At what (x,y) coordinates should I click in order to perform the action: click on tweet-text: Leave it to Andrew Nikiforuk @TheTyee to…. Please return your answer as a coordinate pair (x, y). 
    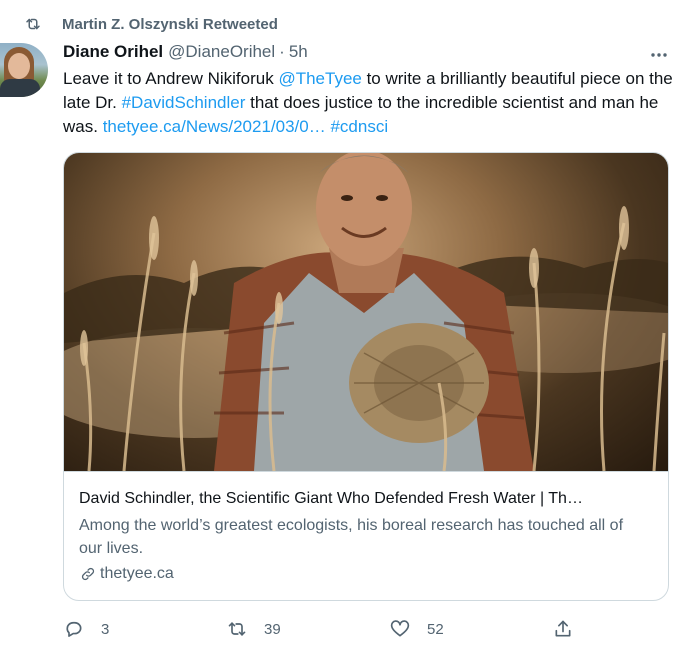
    Looking at the image, I should click on (370, 103).